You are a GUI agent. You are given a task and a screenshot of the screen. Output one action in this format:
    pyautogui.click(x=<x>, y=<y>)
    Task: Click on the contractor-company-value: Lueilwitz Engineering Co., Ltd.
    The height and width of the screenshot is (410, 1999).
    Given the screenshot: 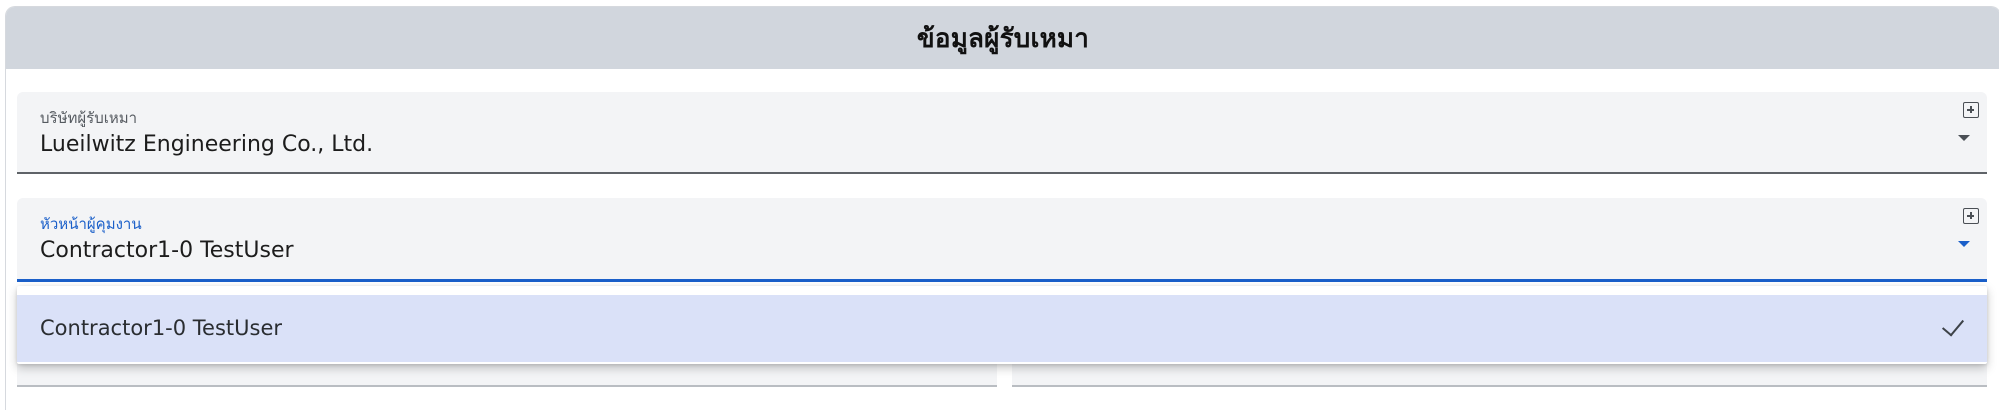 What is the action you would take?
    pyautogui.click(x=207, y=144)
    